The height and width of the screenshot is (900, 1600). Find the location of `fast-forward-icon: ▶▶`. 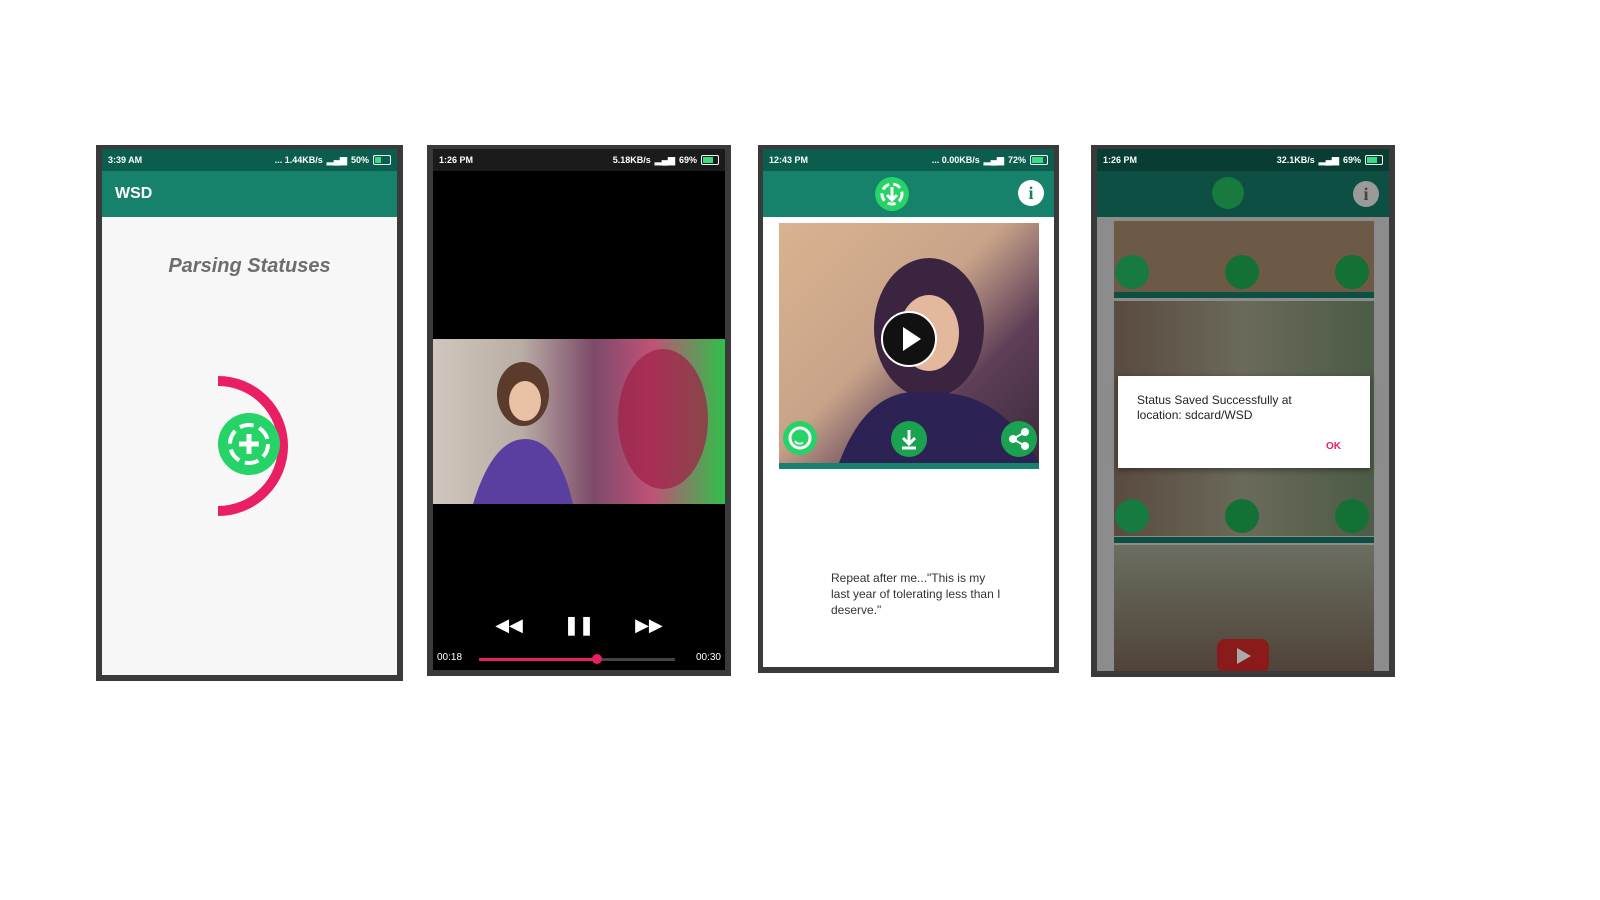

fast-forward-icon: ▶▶ is located at coordinates (649, 625).